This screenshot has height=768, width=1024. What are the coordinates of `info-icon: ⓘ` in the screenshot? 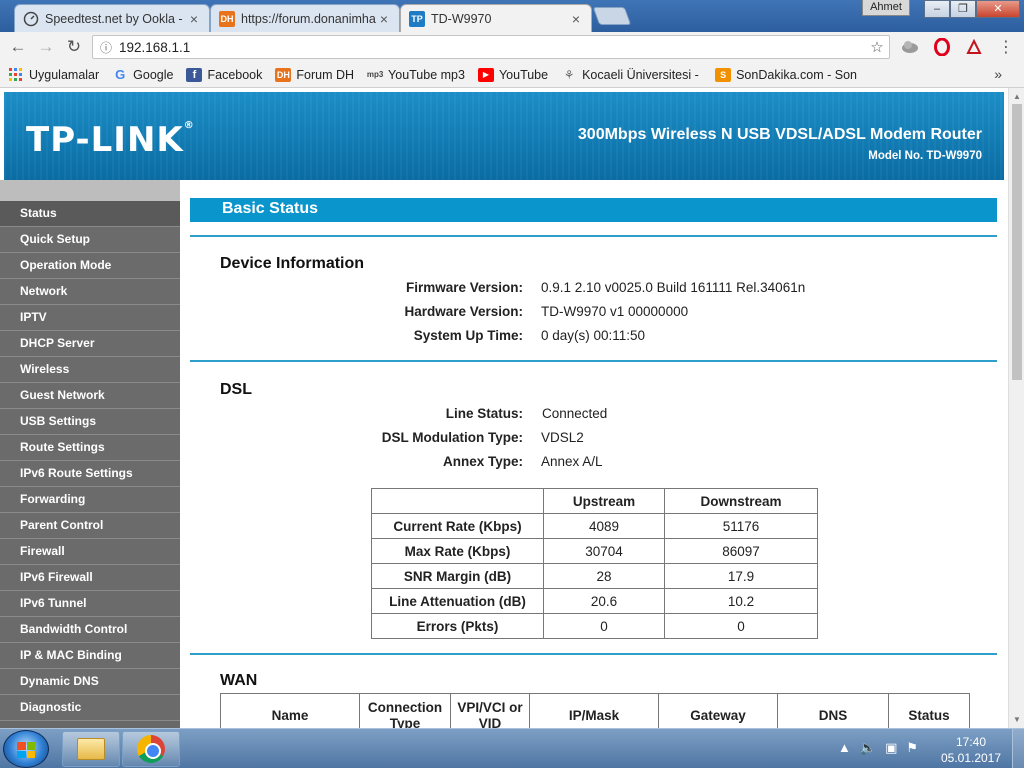 It's located at (106, 47).